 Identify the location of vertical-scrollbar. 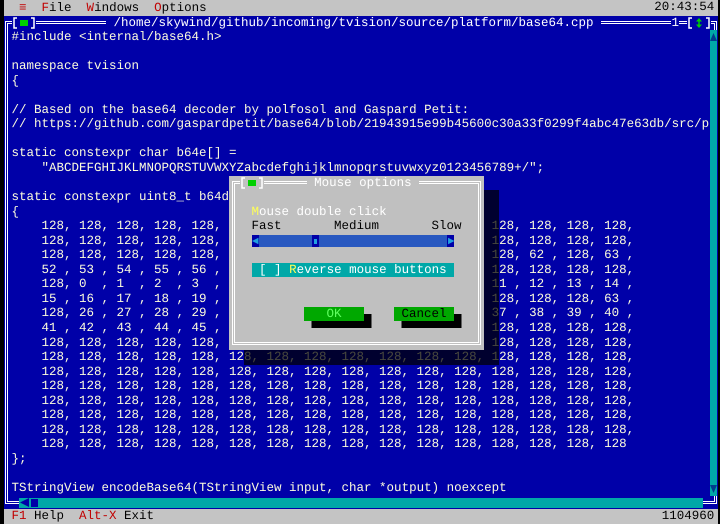
(713, 263).